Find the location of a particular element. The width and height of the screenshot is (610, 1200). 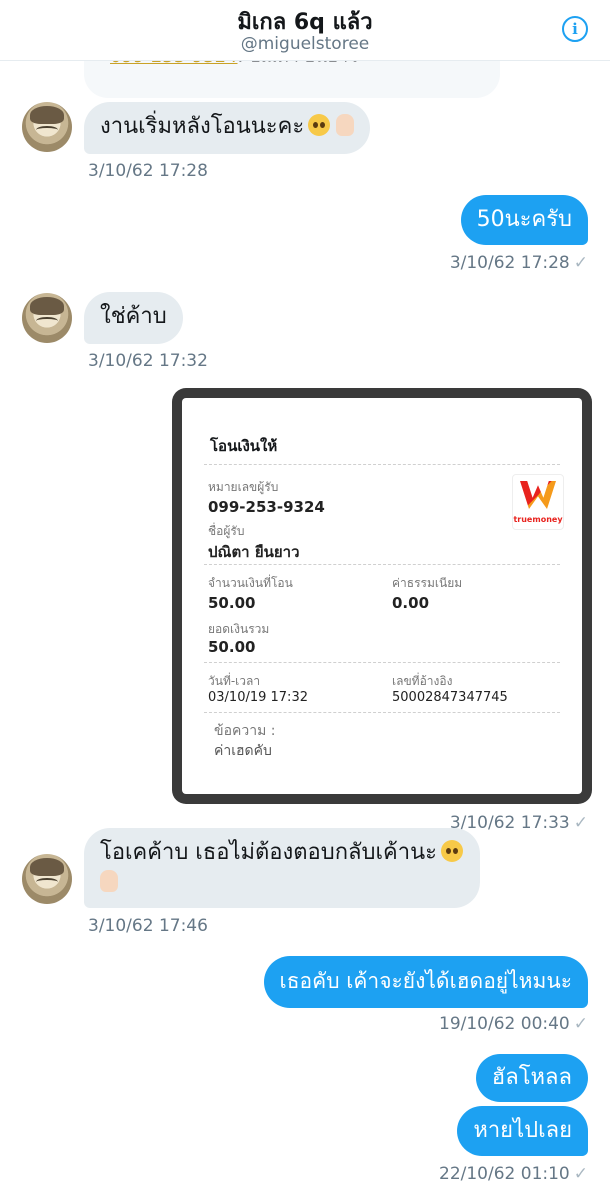

message-timestamp: 3/10/62 17:28 is located at coordinates (148, 171).